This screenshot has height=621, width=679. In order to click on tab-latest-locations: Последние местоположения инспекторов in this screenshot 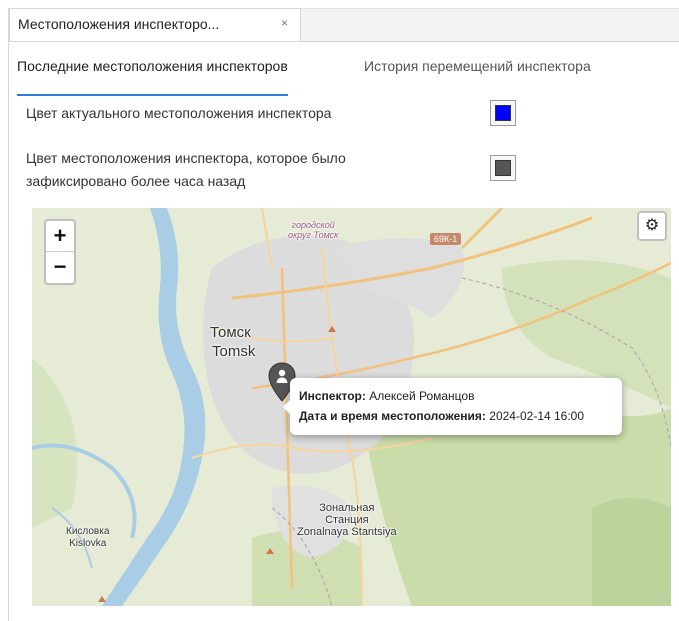, I will do `click(152, 77)`.